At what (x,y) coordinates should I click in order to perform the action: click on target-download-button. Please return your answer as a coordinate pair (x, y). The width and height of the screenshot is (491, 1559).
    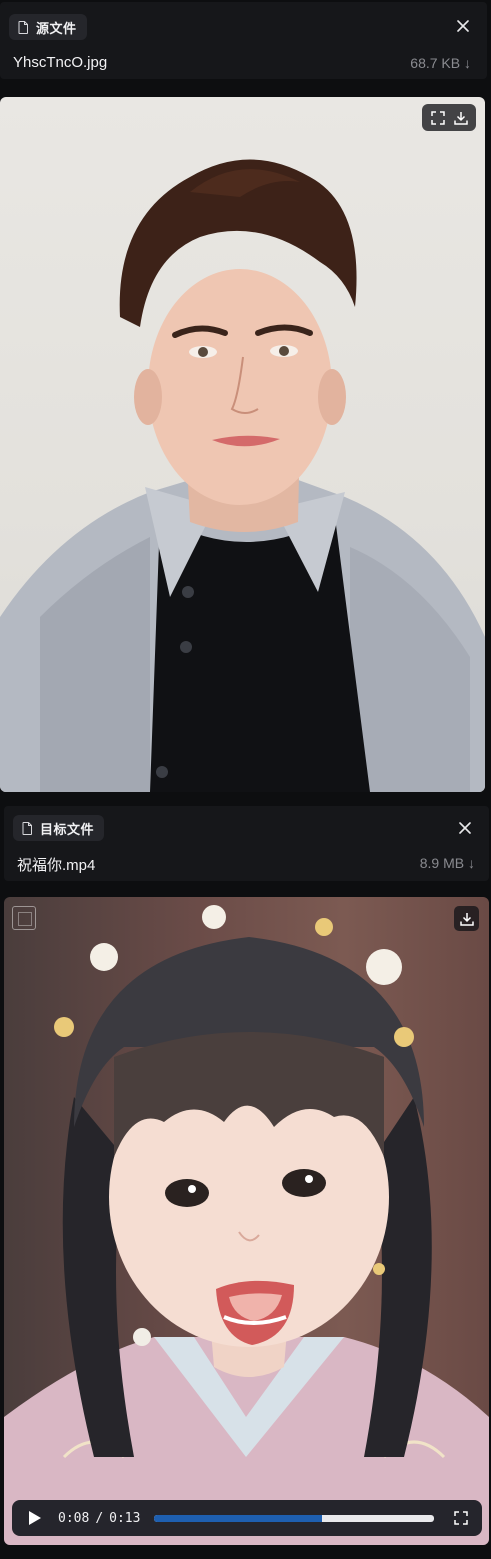
    Looking at the image, I should click on (466, 918).